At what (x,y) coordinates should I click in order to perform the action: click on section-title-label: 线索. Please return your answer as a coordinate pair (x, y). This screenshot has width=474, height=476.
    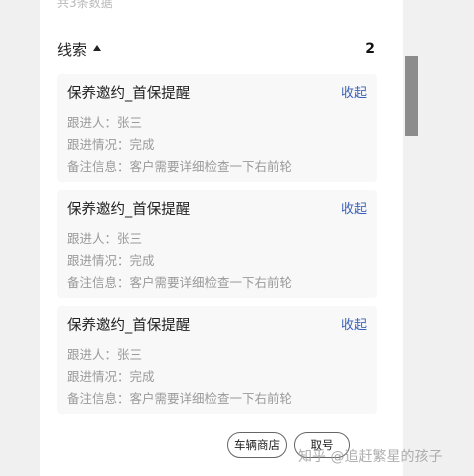
    Looking at the image, I should click on (72, 49).